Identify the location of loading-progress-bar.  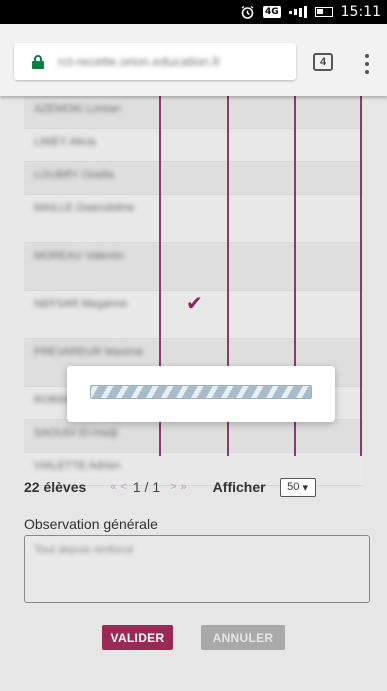
(201, 392).